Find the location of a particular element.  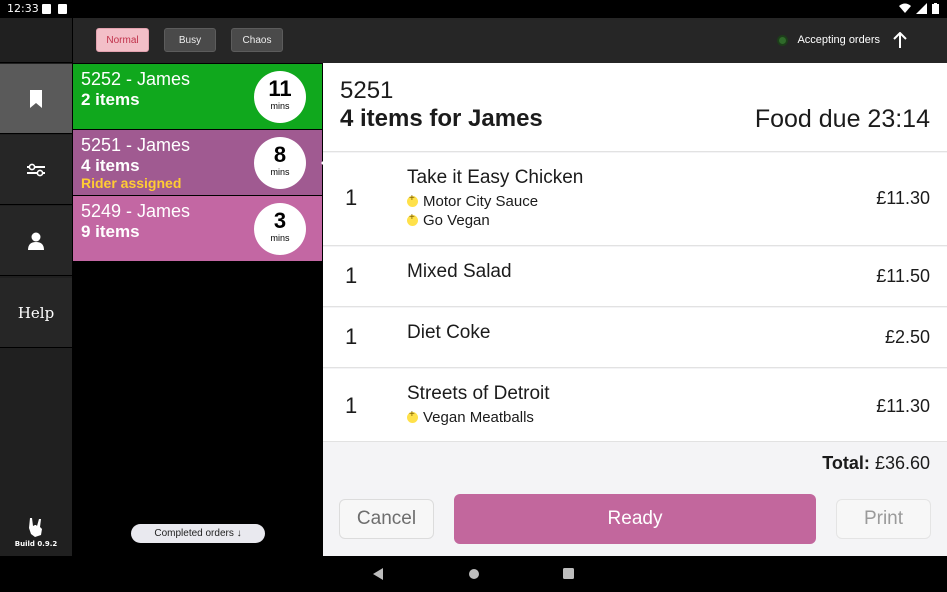

minutes-badge: 3 mins is located at coordinates (280, 229).